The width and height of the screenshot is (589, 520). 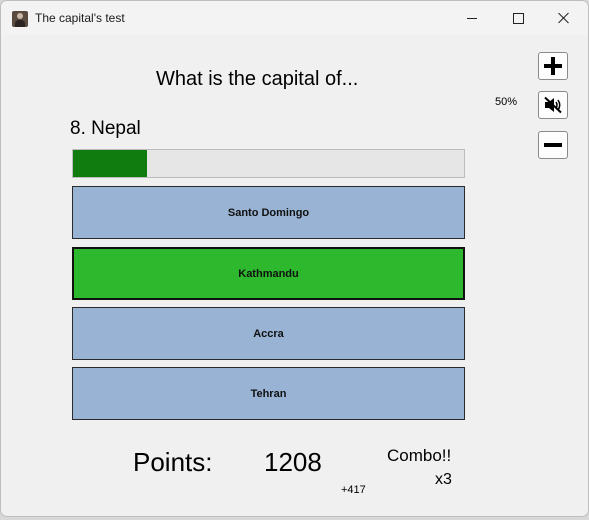 What do you see at coordinates (419, 455) in the screenshot?
I see `combo-label: Combo!!` at bounding box center [419, 455].